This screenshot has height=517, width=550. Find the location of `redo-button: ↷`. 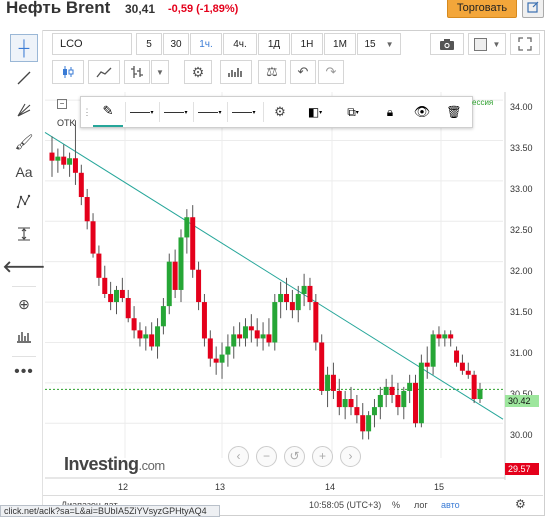

redo-button: ↷ is located at coordinates (331, 72).